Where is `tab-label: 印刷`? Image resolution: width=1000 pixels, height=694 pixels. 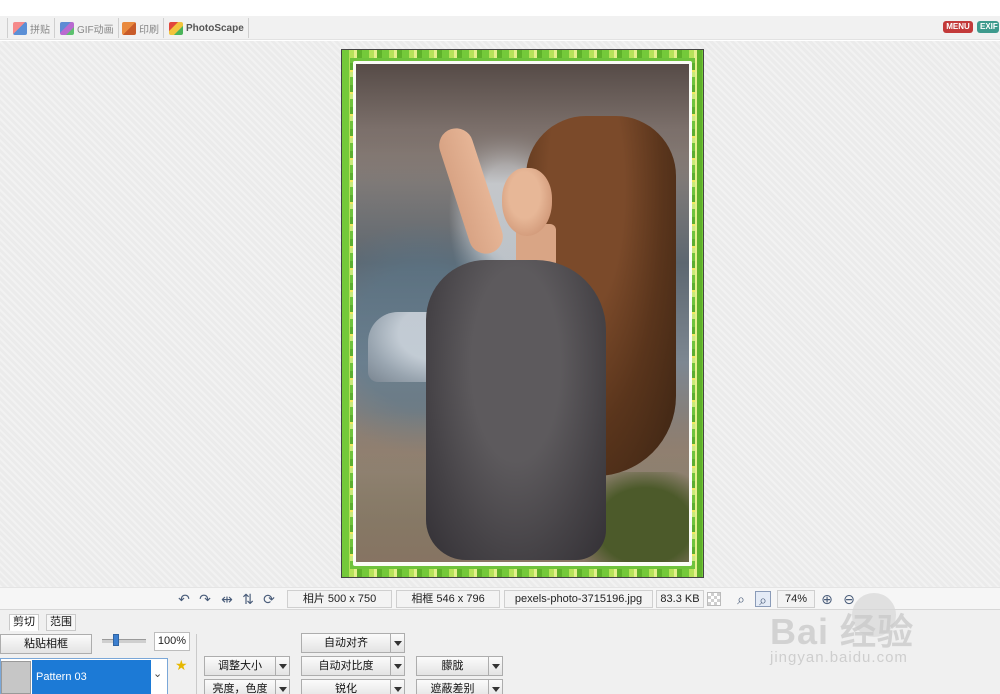 tab-label: 印刷 is located at coordinates (149, 30).